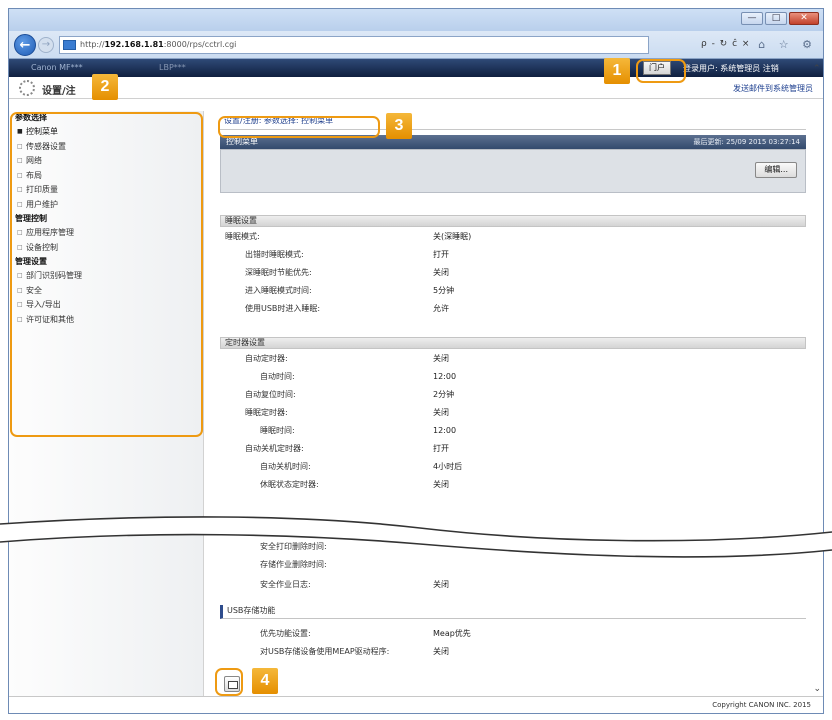 The width and height of the screenshot is (832, 720). Describe the element at coordinates (617, 71) in the screenshot. I see `callout-1: 1` at that location.